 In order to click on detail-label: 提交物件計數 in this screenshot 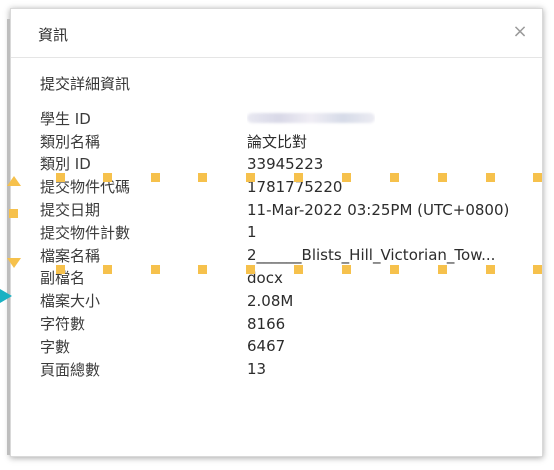, I will do `click(85, 232)`.